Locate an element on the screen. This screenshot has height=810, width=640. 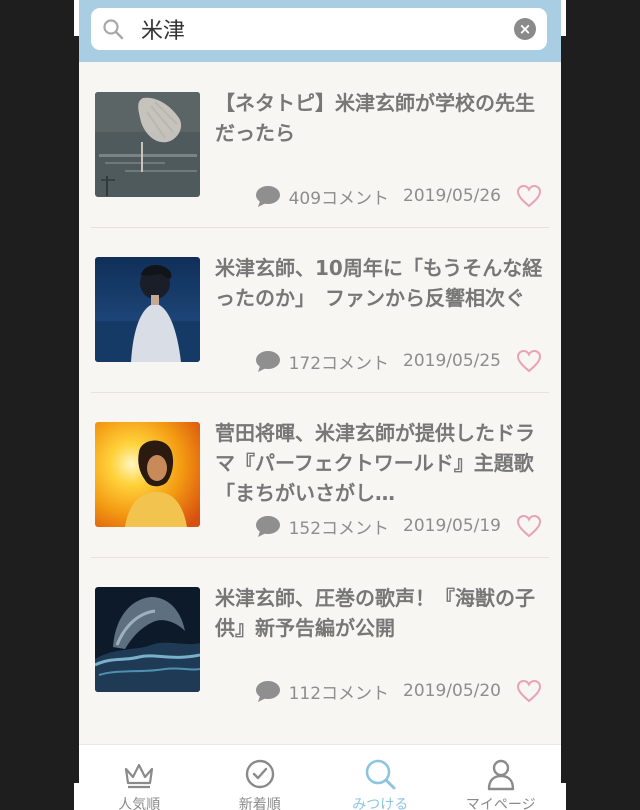
comment-count: 172コメント is located at coordinates (339, 363).